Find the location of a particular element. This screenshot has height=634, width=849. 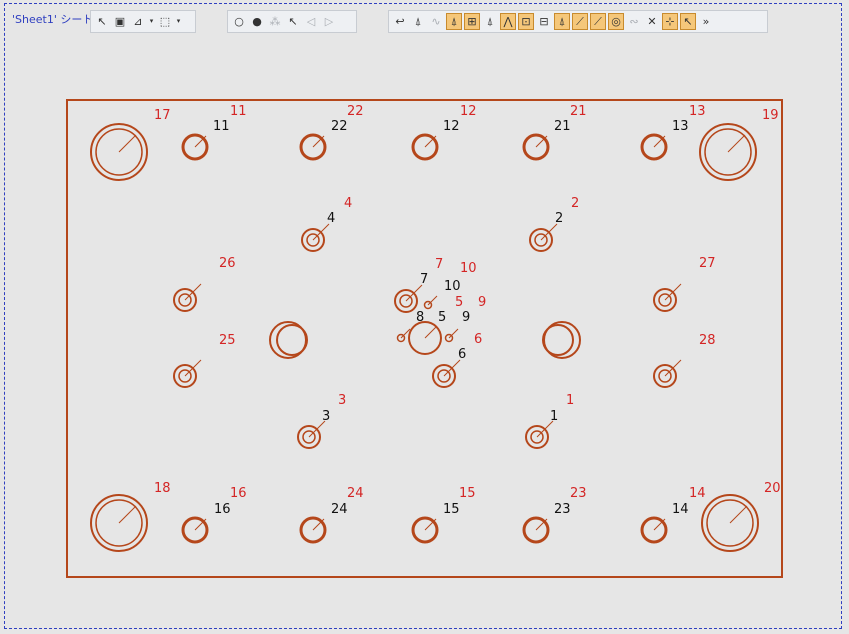

hole-label-red: 20 is located at coordinates (772, 488).